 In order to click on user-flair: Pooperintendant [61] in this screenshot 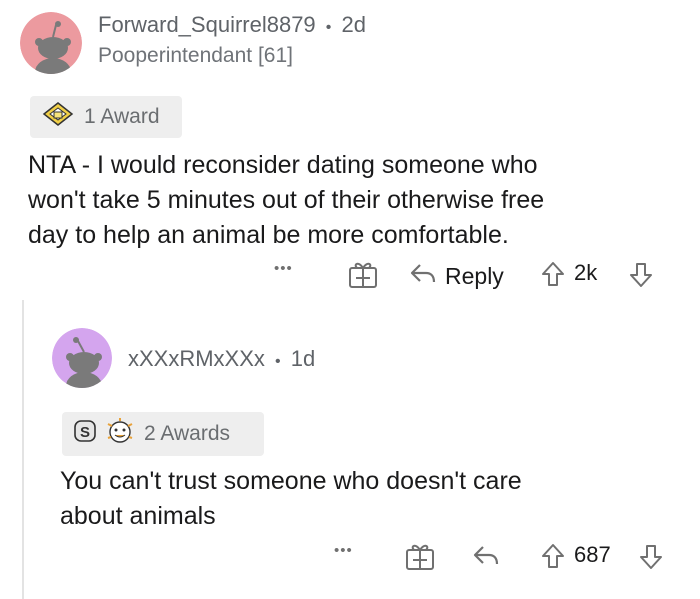, I will do `click(195, 55)`.